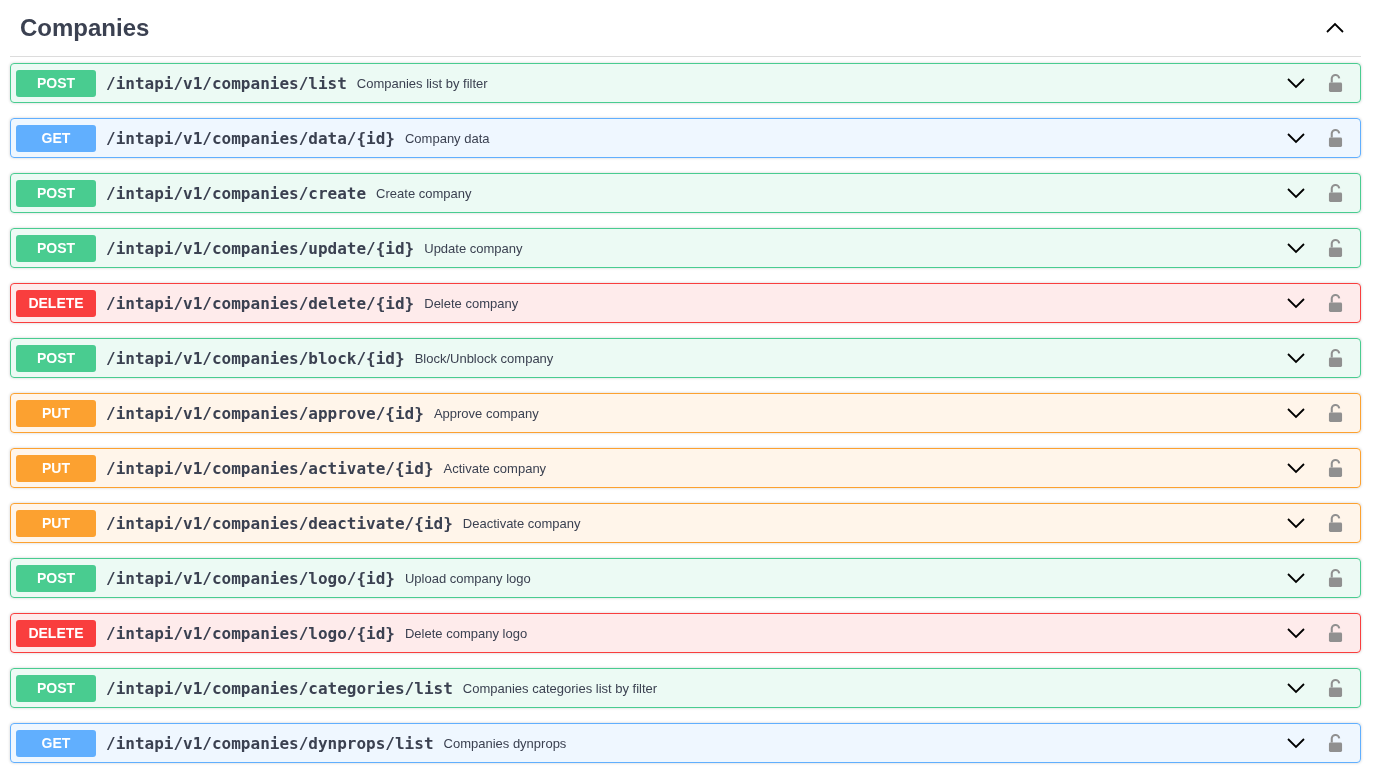  I want to click on operation-row: POST /intapi/v1/companies/block/{id} Block/Unblock company, so click(685, 358).